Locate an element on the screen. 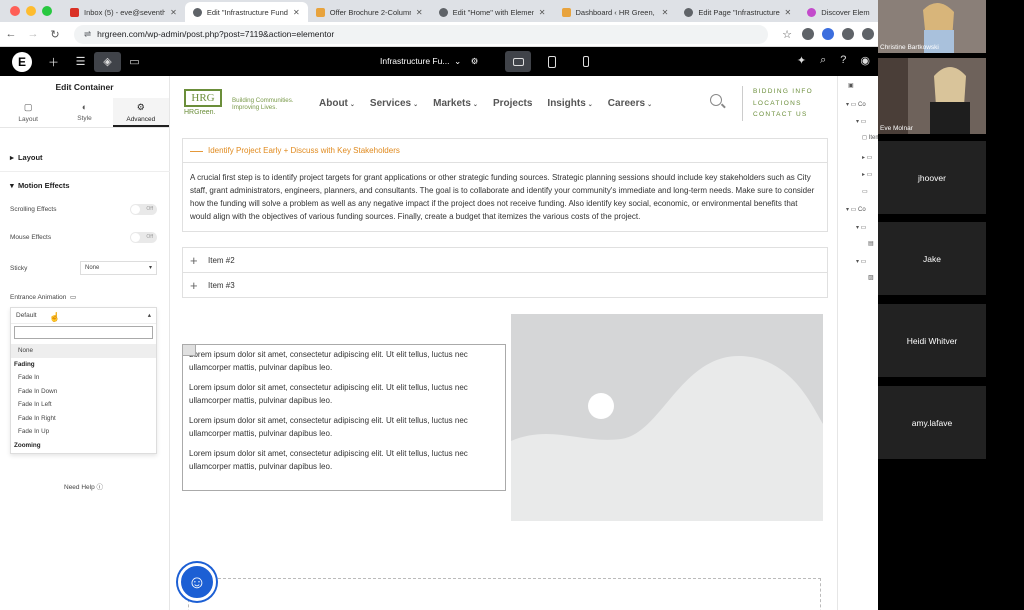 Image resolution: width=1024 pixels, height=610 pixels. dropdown-option: Fade In Right is located at coordinates (83, 419).